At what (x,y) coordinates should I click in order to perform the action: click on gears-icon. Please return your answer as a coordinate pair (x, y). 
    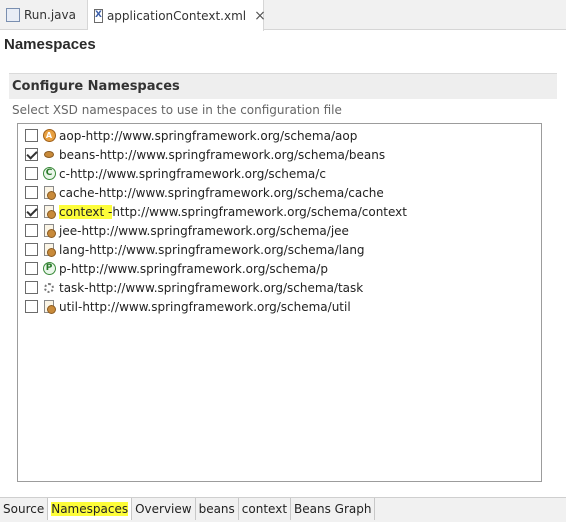
    Looking at the image, I should click on (49, 288).